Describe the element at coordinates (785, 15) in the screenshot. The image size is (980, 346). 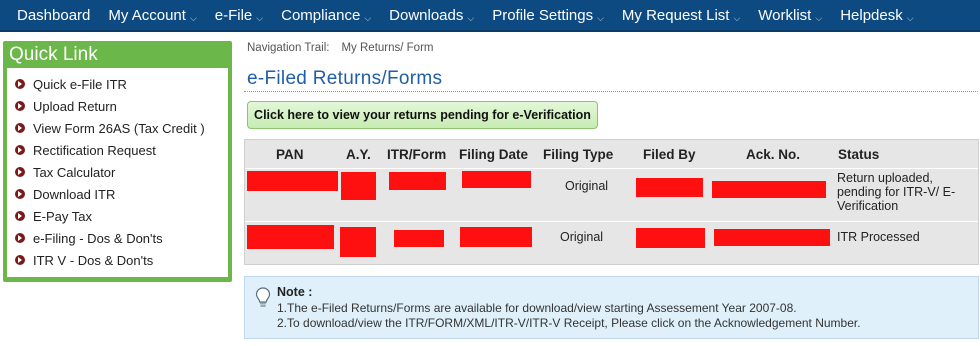
I see `nav-label: Worklist` at that location.